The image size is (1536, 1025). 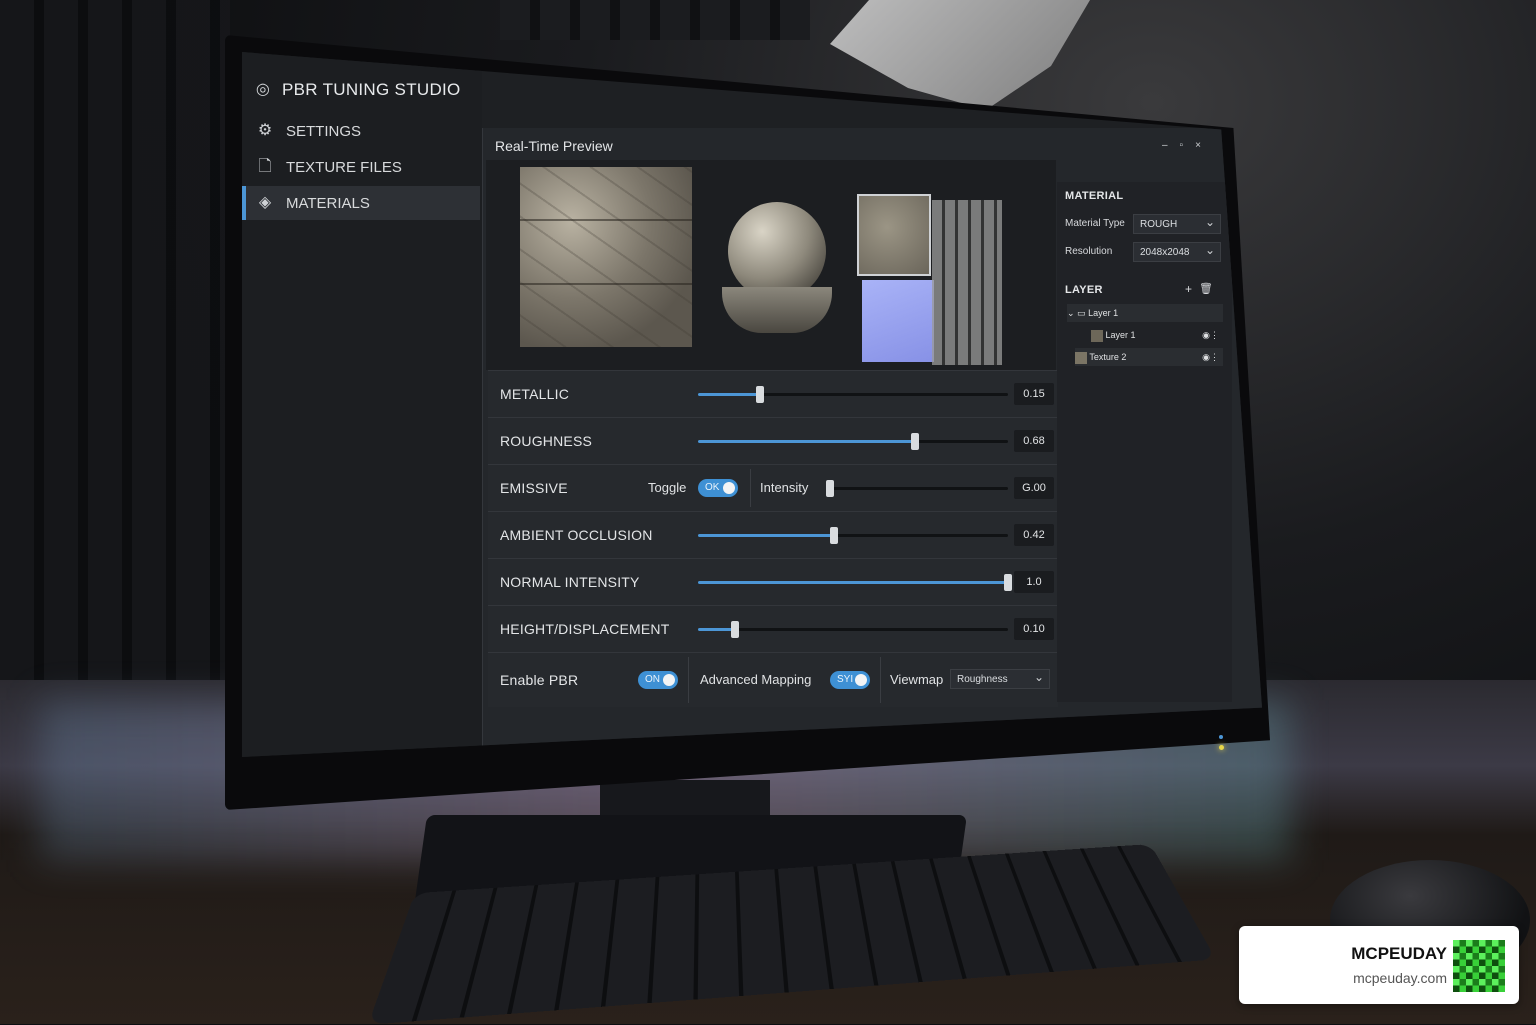 I want to click on texture-atlas-grid, so click(x=967, y=282).